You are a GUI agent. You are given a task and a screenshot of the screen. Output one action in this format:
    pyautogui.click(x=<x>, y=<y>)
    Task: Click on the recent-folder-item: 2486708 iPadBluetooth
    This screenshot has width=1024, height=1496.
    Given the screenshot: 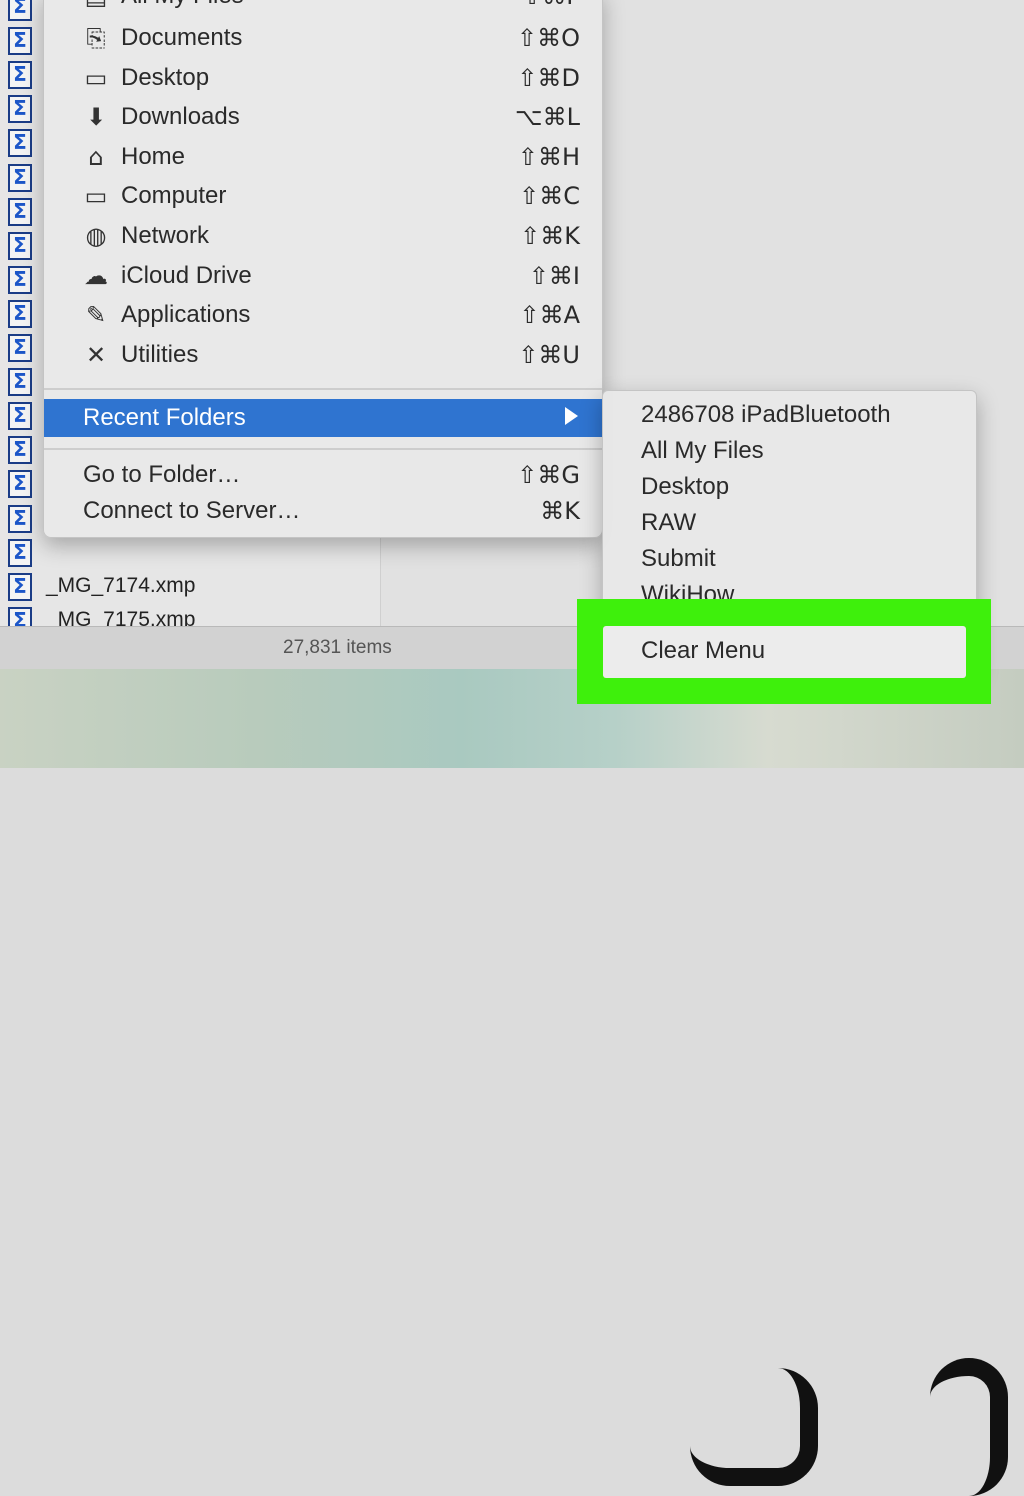 What is the action you would take?
    pyautogui.click(x=766, y=415)
    